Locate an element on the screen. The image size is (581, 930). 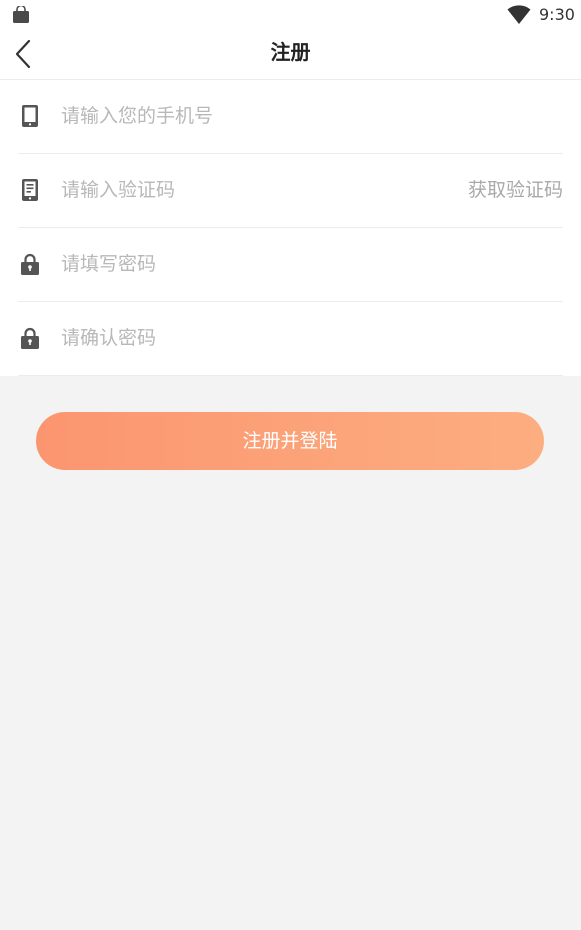
status-time: 9:30 is located at coordinates (557, 14).